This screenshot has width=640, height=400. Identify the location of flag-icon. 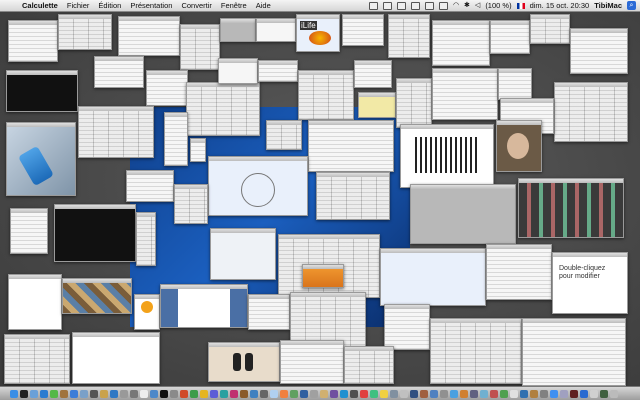
(520, 5).